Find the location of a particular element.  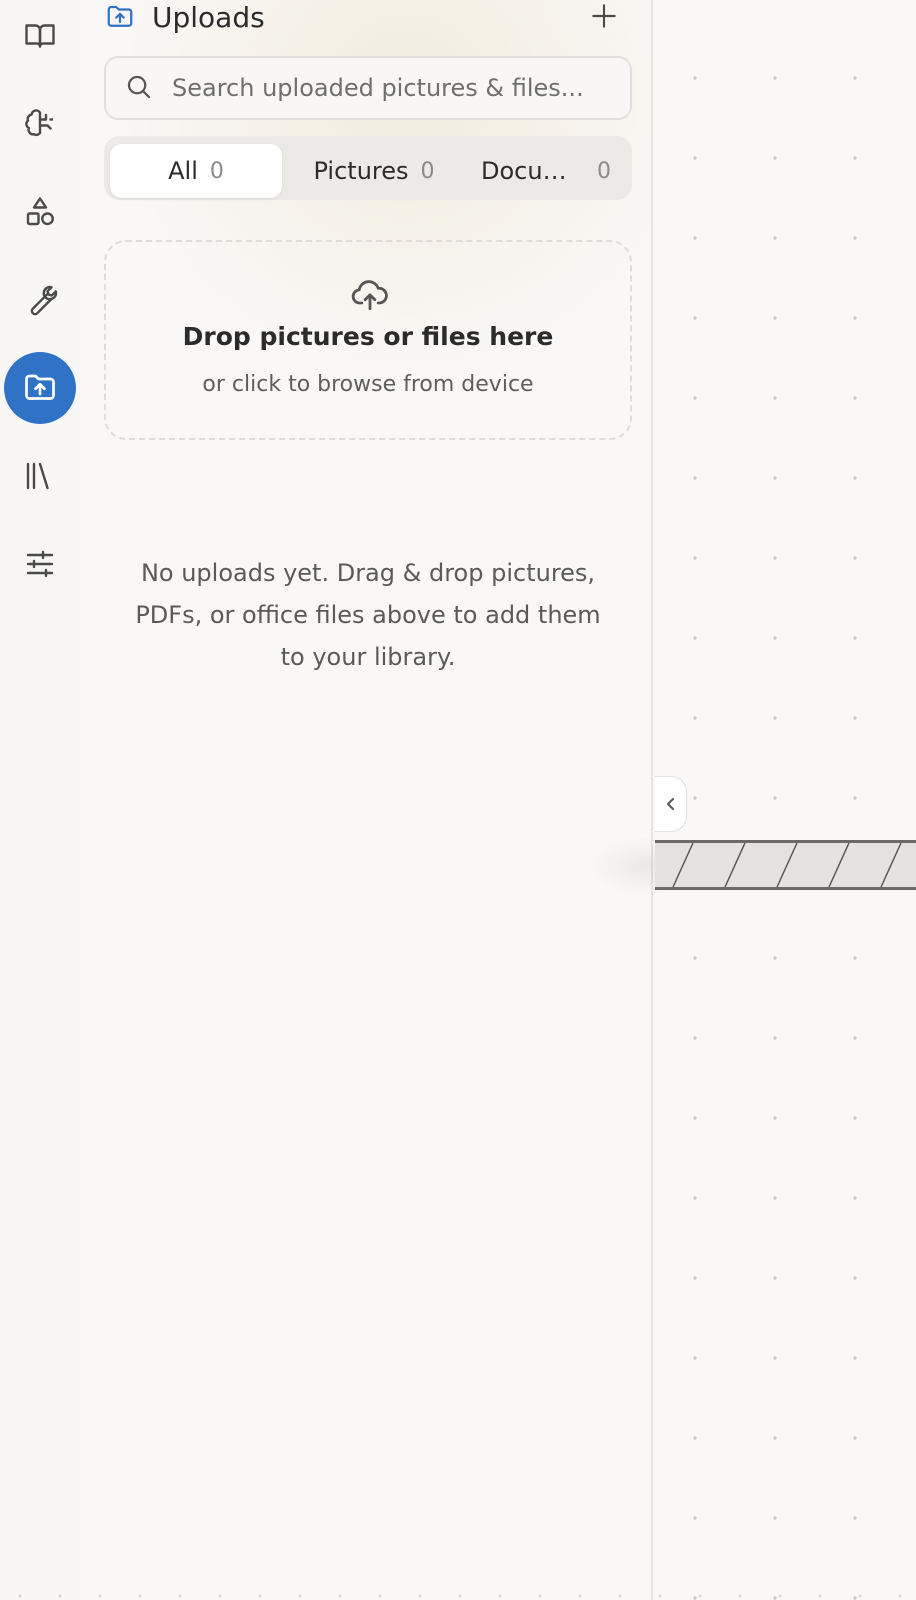

dropzone-subtitle: or click to browse from device is located at coordinates (368, 384).